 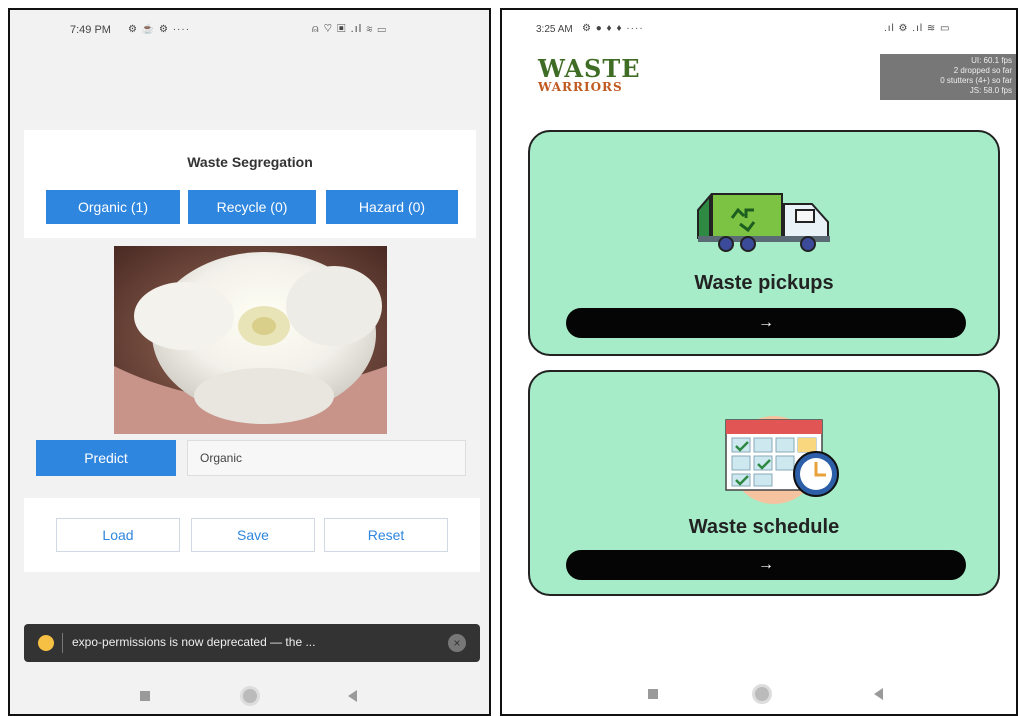 I want to click on toast-divider, so click(x=62, y=643).